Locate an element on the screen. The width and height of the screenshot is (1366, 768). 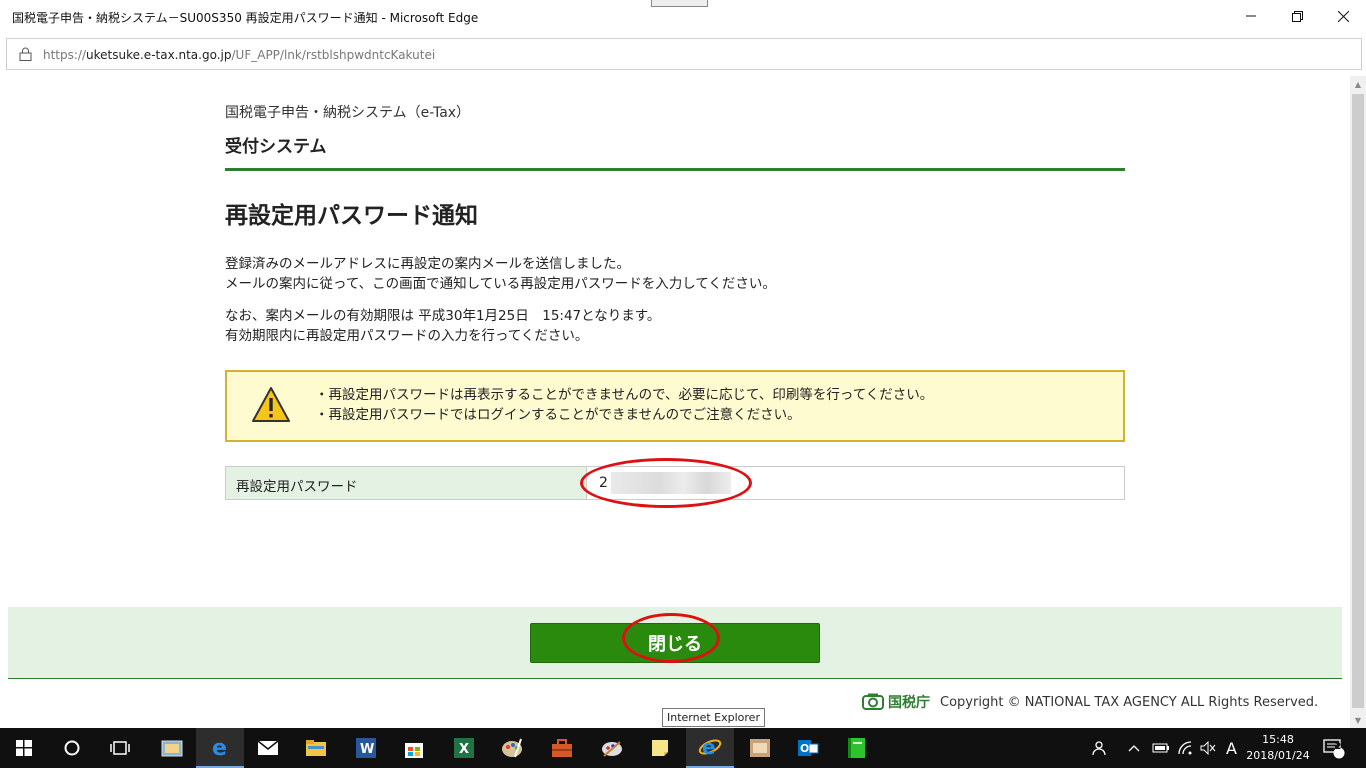
speaker-muted-icon is located at coordinates (1208, 748).